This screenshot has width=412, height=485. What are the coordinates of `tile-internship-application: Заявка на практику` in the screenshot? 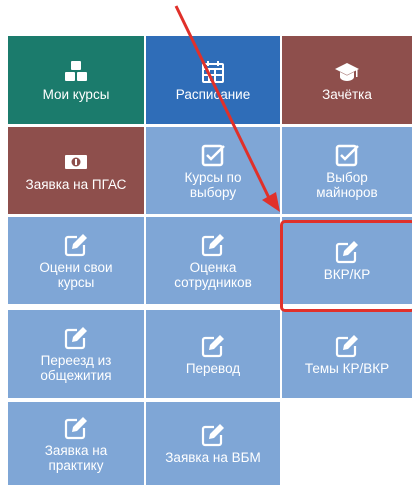 It's located at (76, 443).